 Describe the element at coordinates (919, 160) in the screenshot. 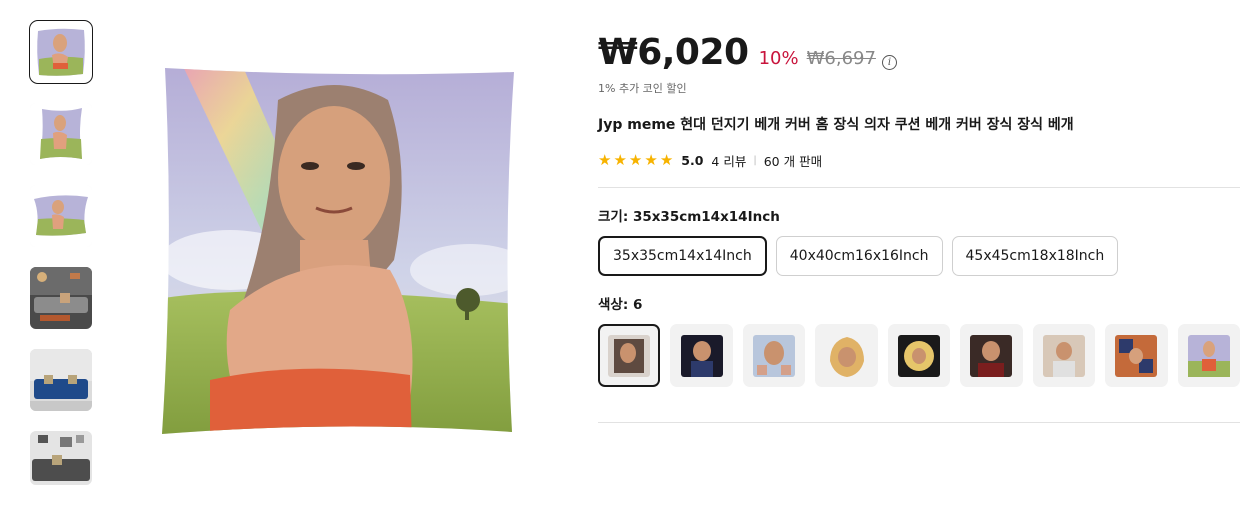

I see `rating-row: ★ ★ ★ ★ ★ 5.0 4 리뷰 | 60 개 판매` at that location.